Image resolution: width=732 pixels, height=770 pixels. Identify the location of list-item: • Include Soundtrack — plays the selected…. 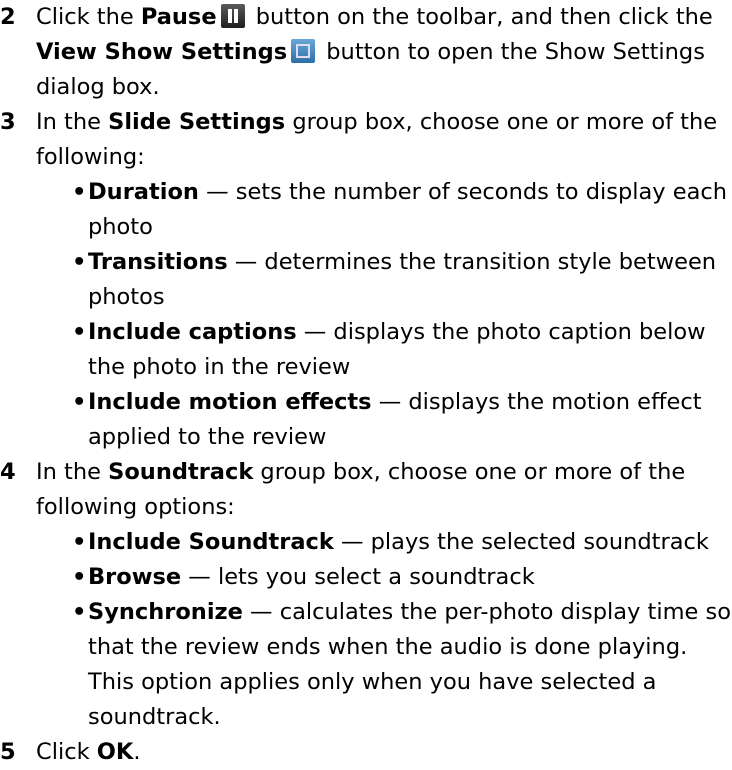
(390, 542).